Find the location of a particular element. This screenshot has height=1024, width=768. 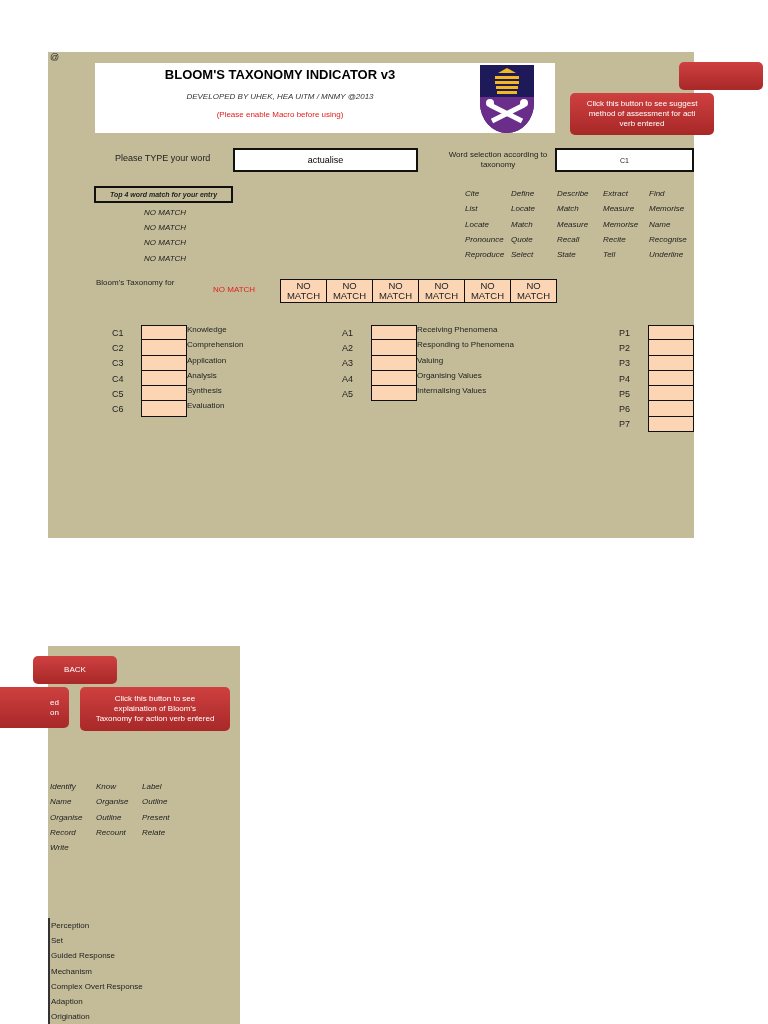

word-input: actualise is located at coordinates (325, 160).